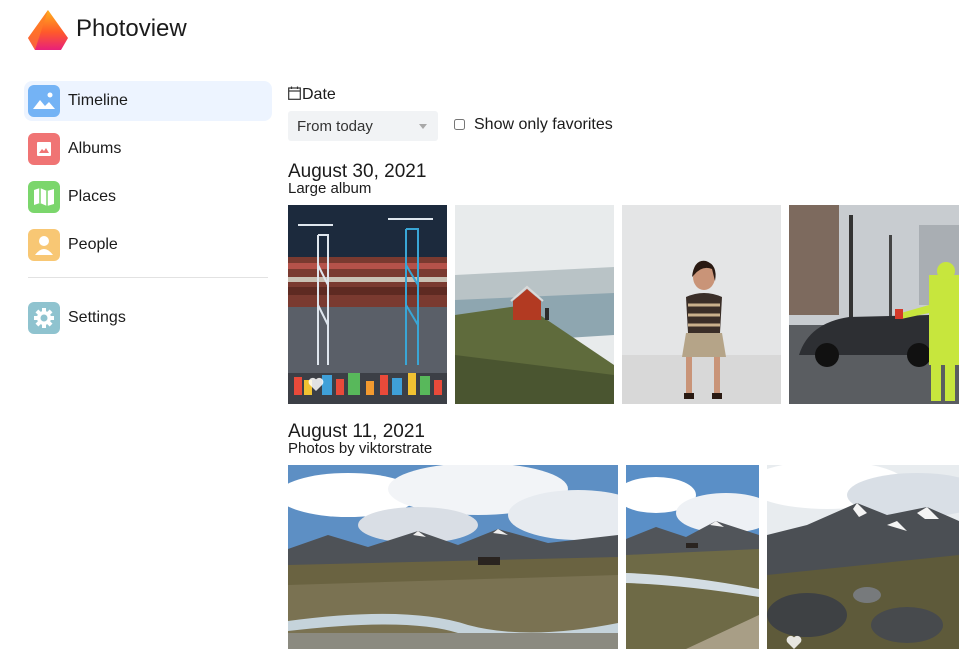  What do you see at coordinates (692, 557) in the screenshot?
I see `photo-mountain-stream` at bounding box center [692, 557].